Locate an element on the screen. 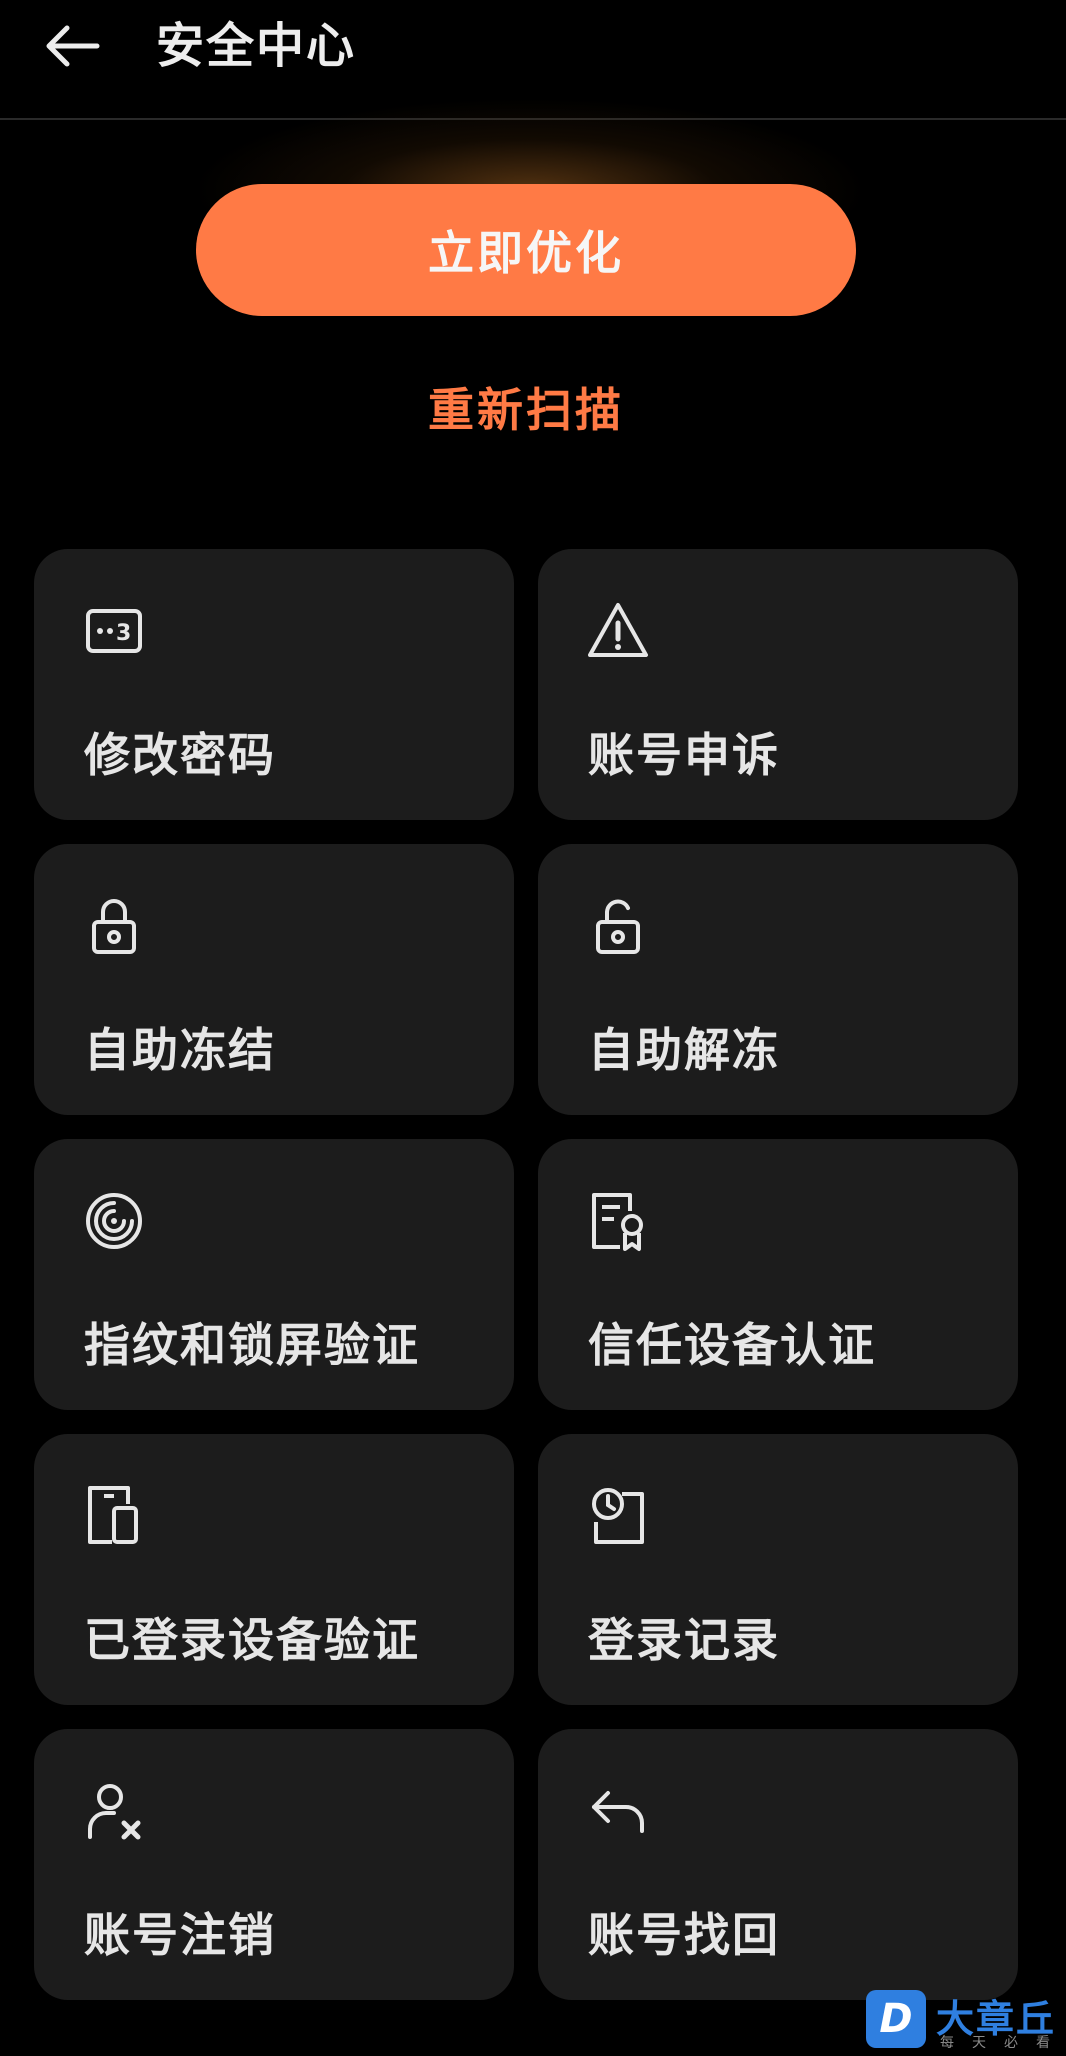  rescan-link: 重新扫描 is located at coordinates (526, 407).